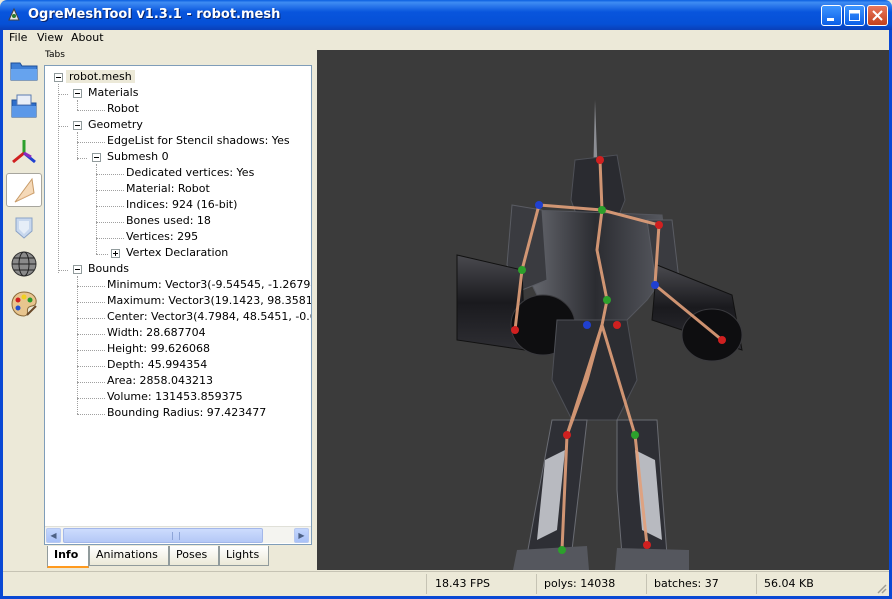 The height and width of the screenshot is (599, 892). I want to click on tree-item-center: Center: Vector3(4.7984, 48.5451, -0.660, so click(209, 317).